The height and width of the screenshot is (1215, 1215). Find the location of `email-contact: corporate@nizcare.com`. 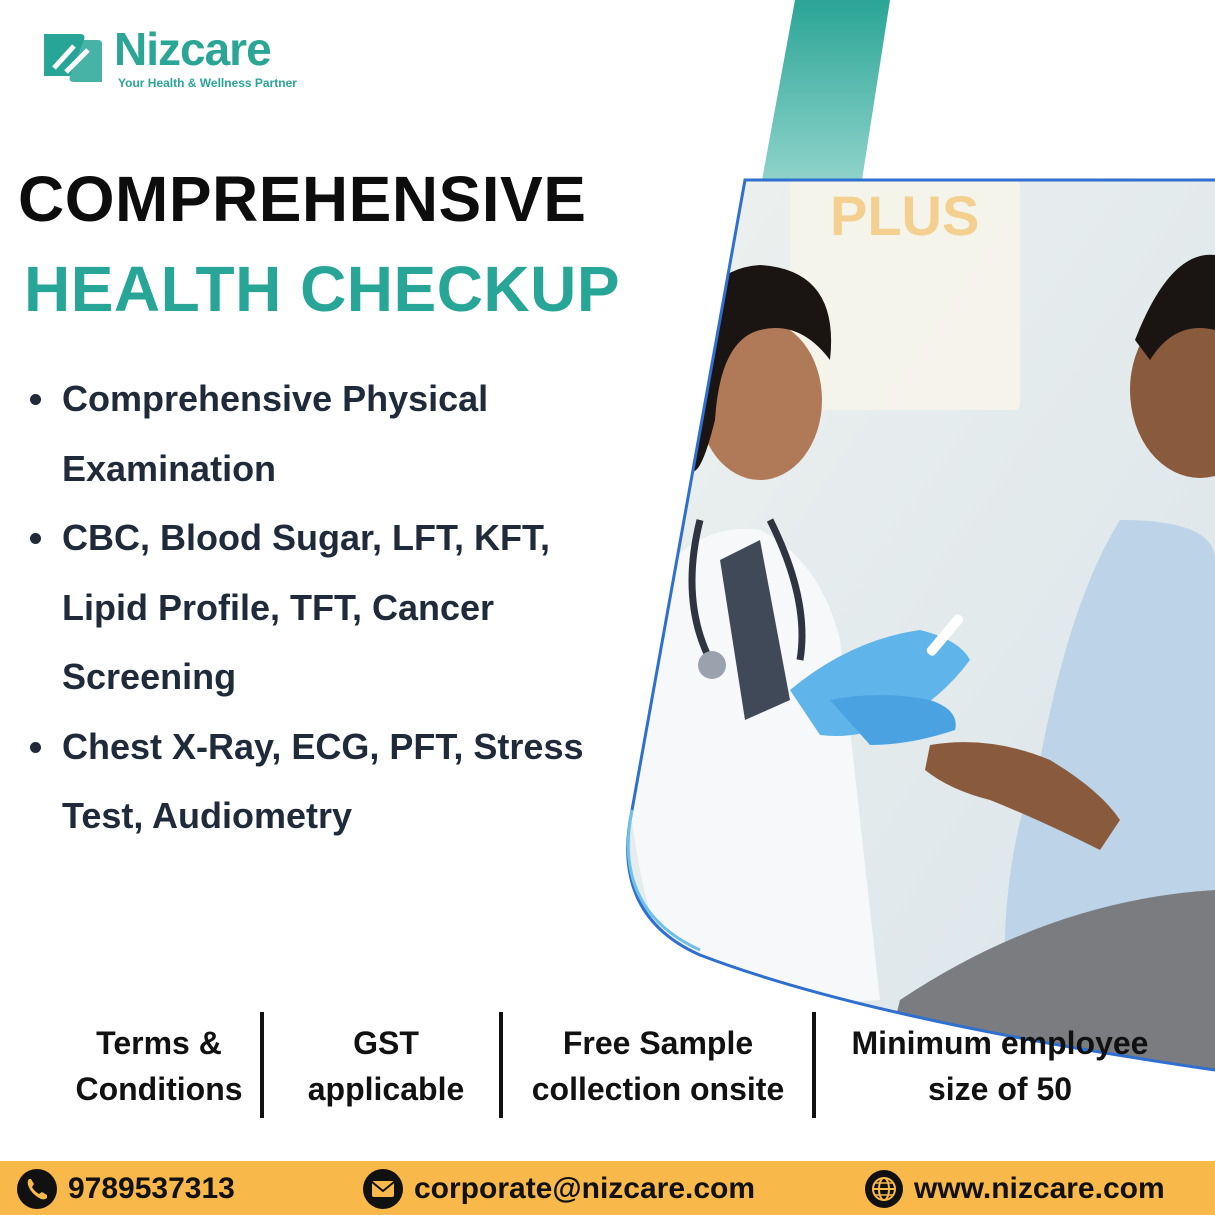

email-contact: corporate@nizcare.com is located at coordinates (558, 1189).